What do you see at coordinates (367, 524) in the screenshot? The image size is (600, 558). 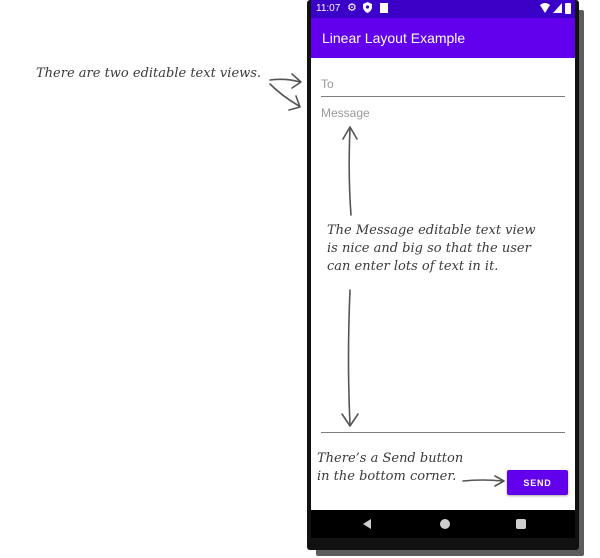 I see `back-icon` at bounding box center [367, 524].